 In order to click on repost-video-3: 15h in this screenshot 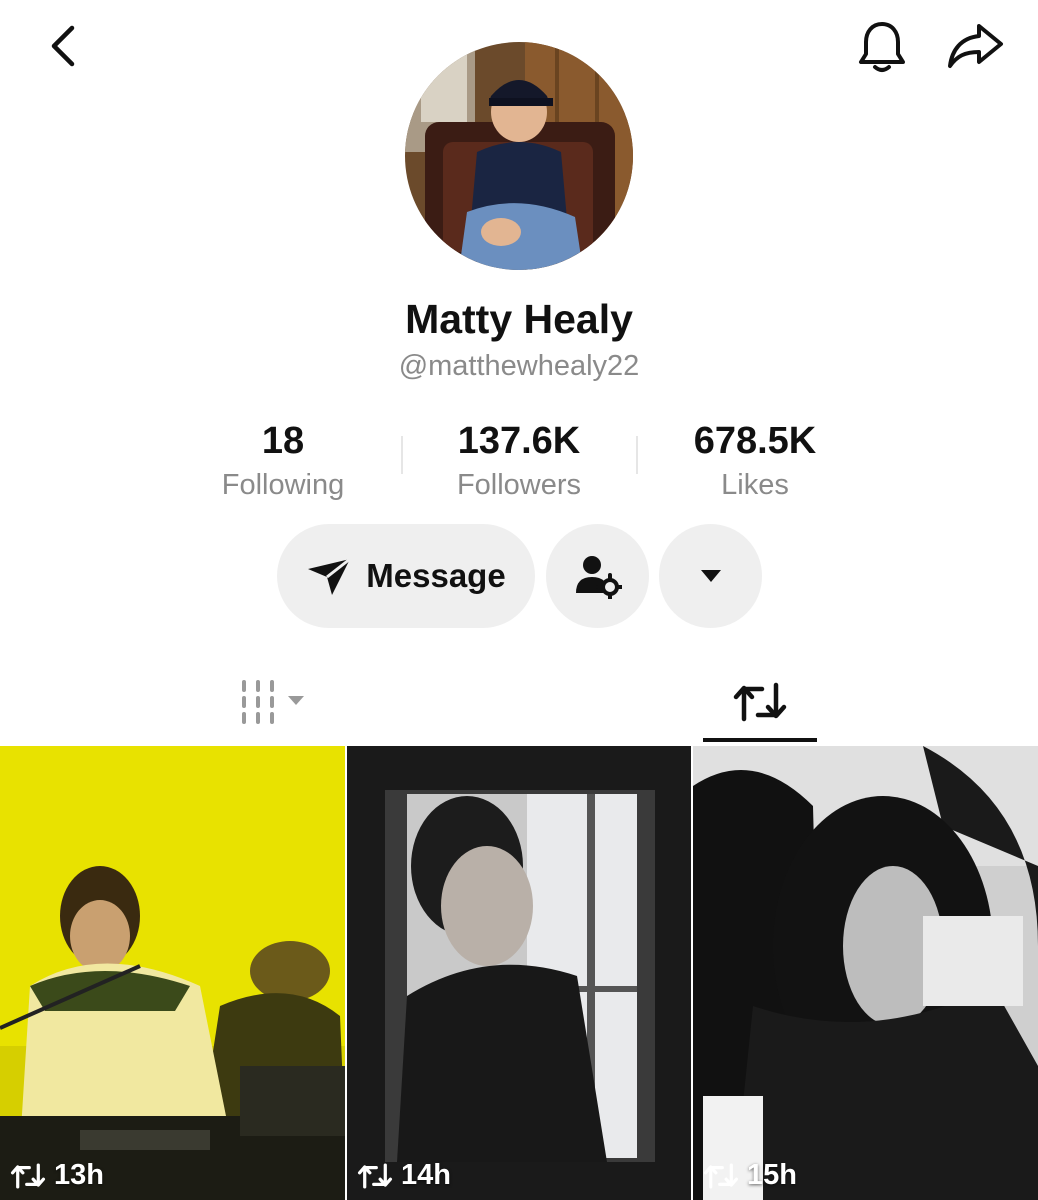, I will do `click(865, 973)`.